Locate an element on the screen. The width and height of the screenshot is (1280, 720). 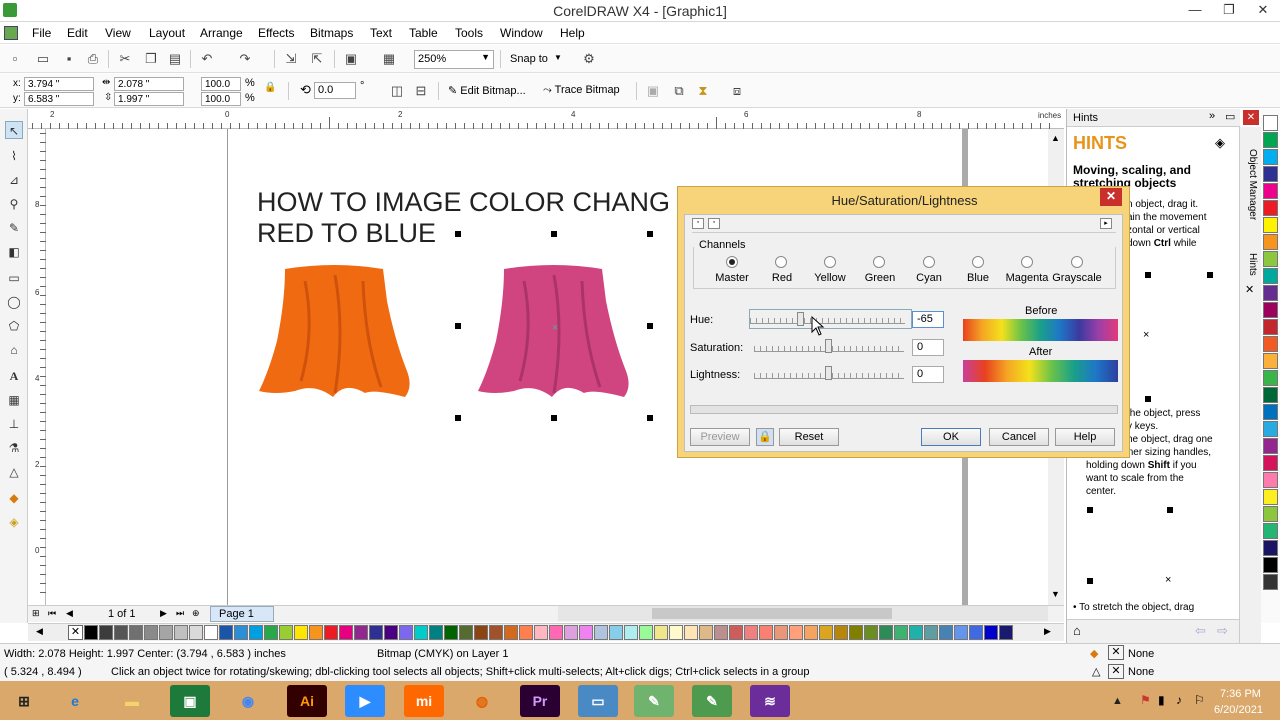
network-icon: ⚑ is located at coordinates (1145, 700).